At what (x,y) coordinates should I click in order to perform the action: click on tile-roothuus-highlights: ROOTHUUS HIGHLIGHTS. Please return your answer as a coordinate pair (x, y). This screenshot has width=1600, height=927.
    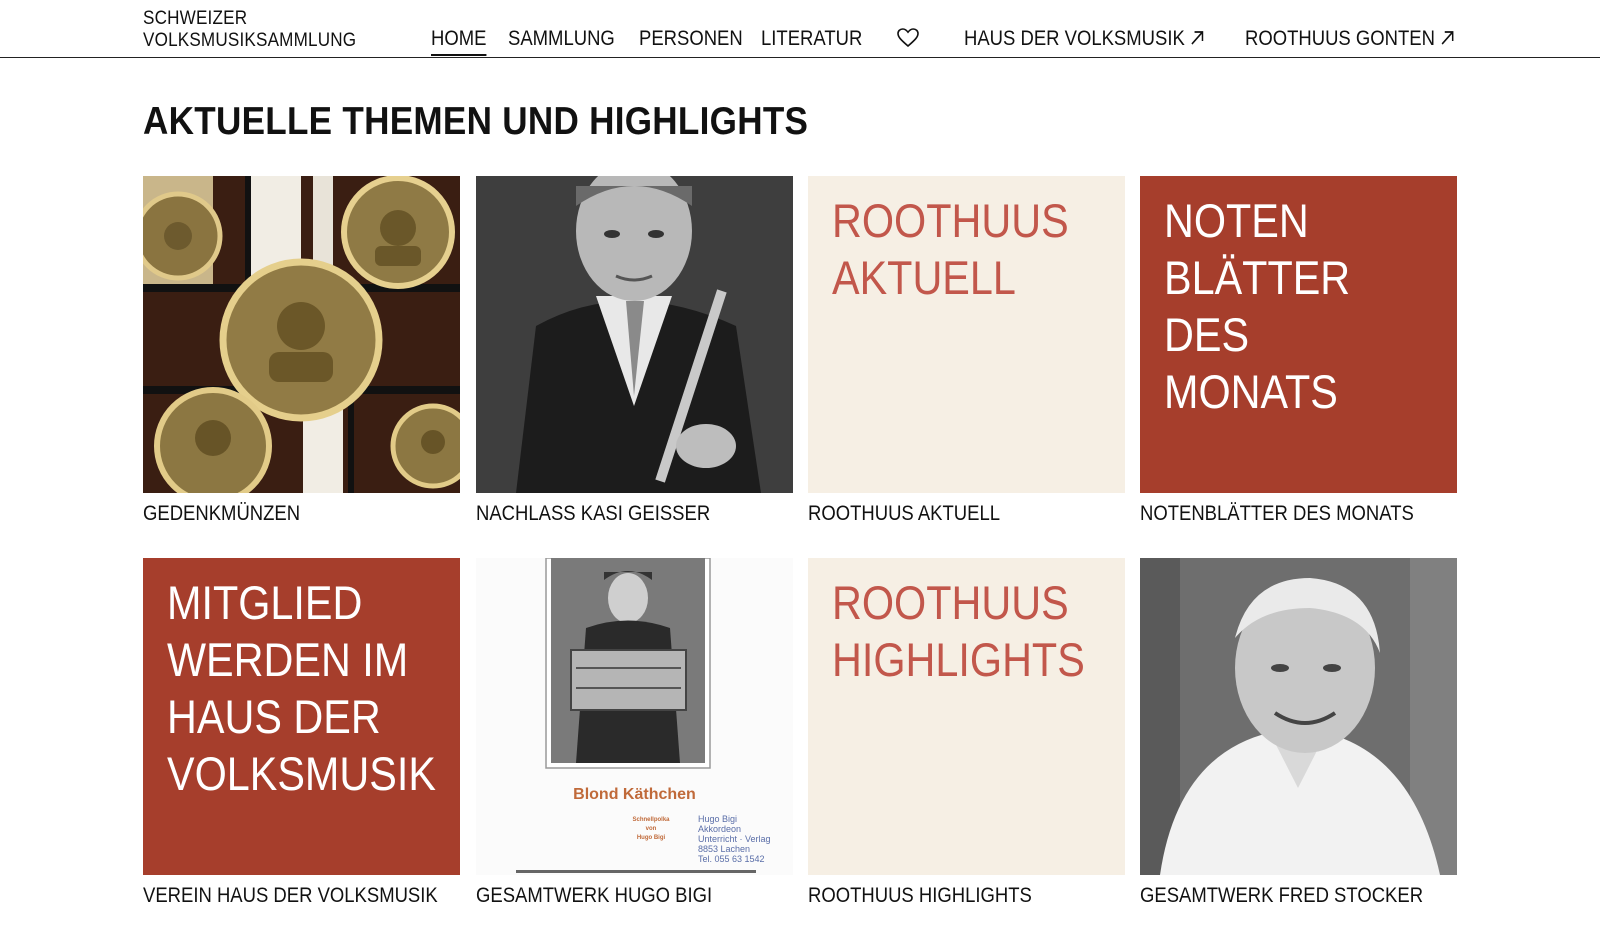
    Looking at the image, I should click on (966, 716).